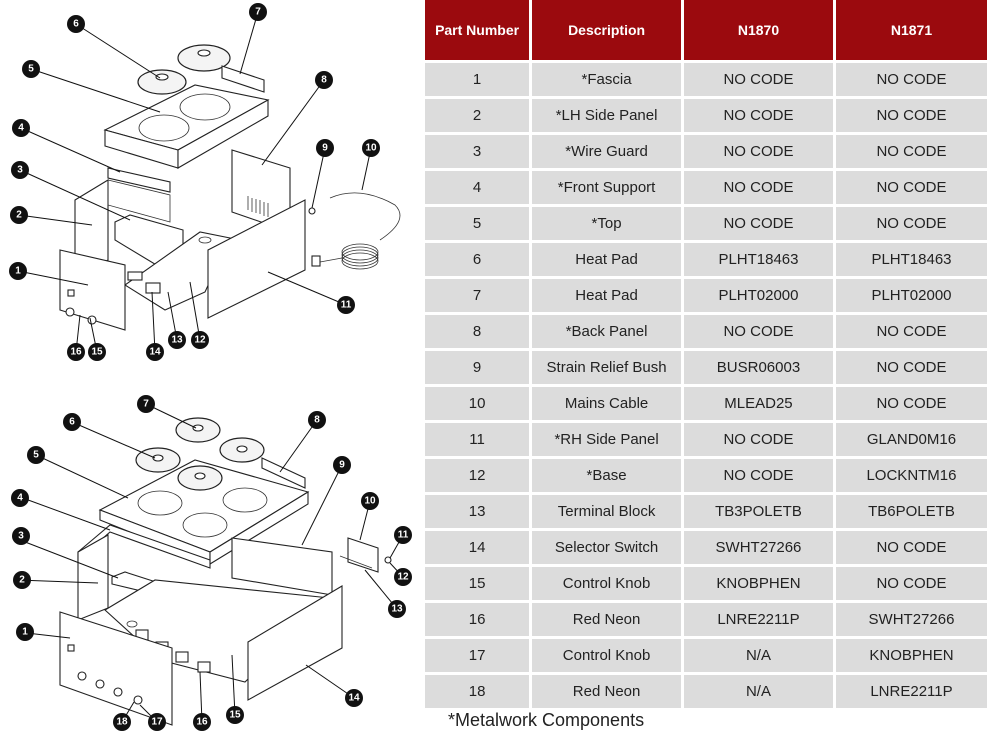  I want to click on callout-6: 6, so click(72, 422).